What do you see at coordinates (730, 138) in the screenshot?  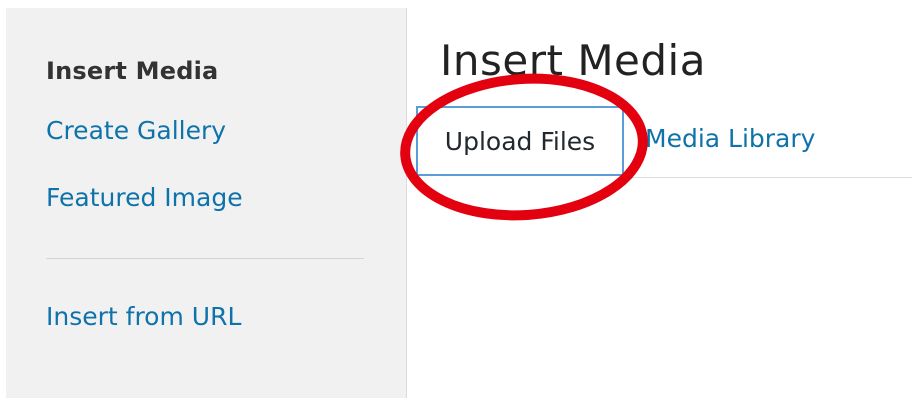 I see `tab-media-library: Media Library` at bounding box center [730, 138].